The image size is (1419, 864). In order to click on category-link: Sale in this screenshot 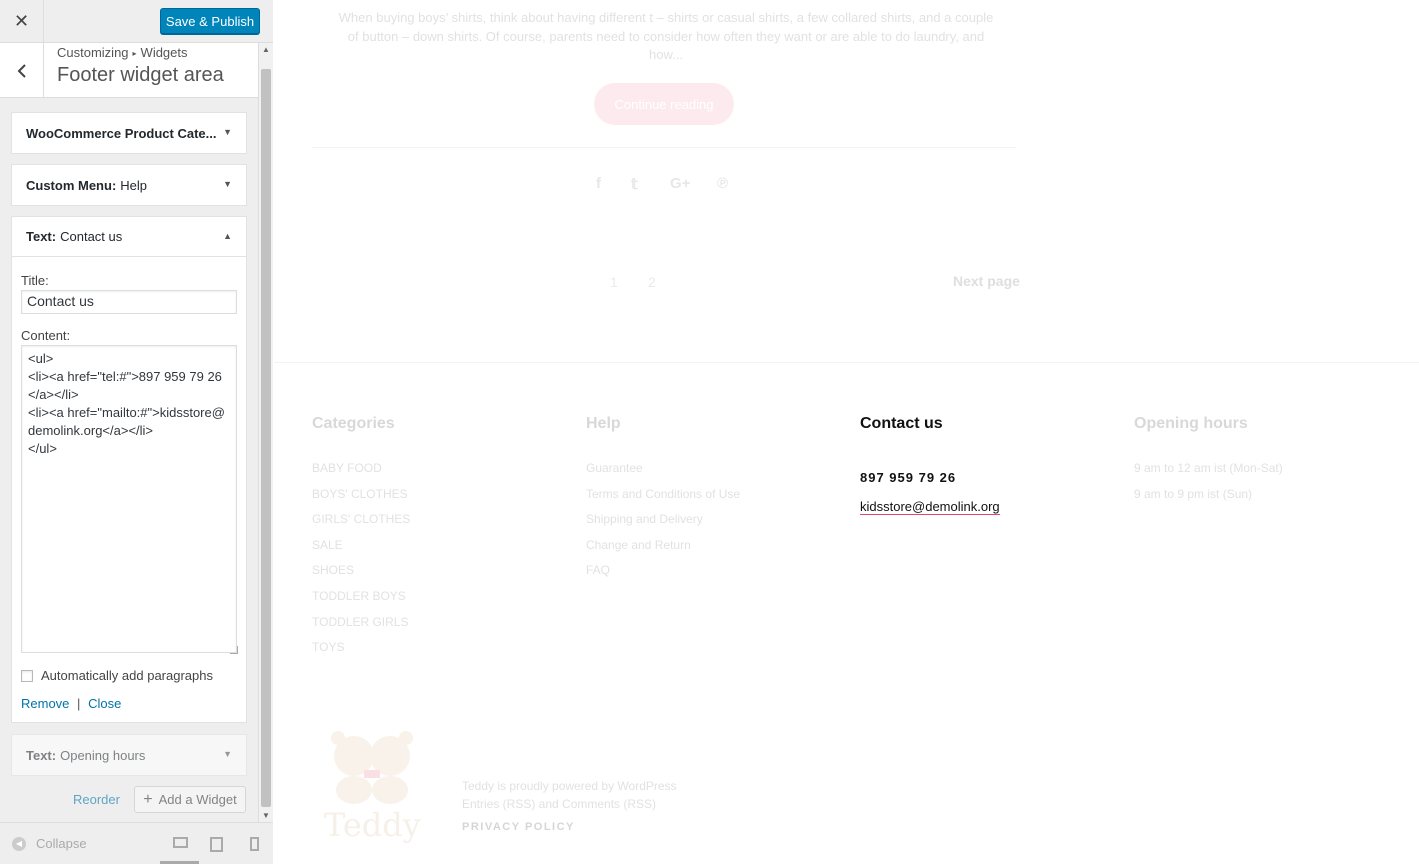, I will do `click(361, 551)`.